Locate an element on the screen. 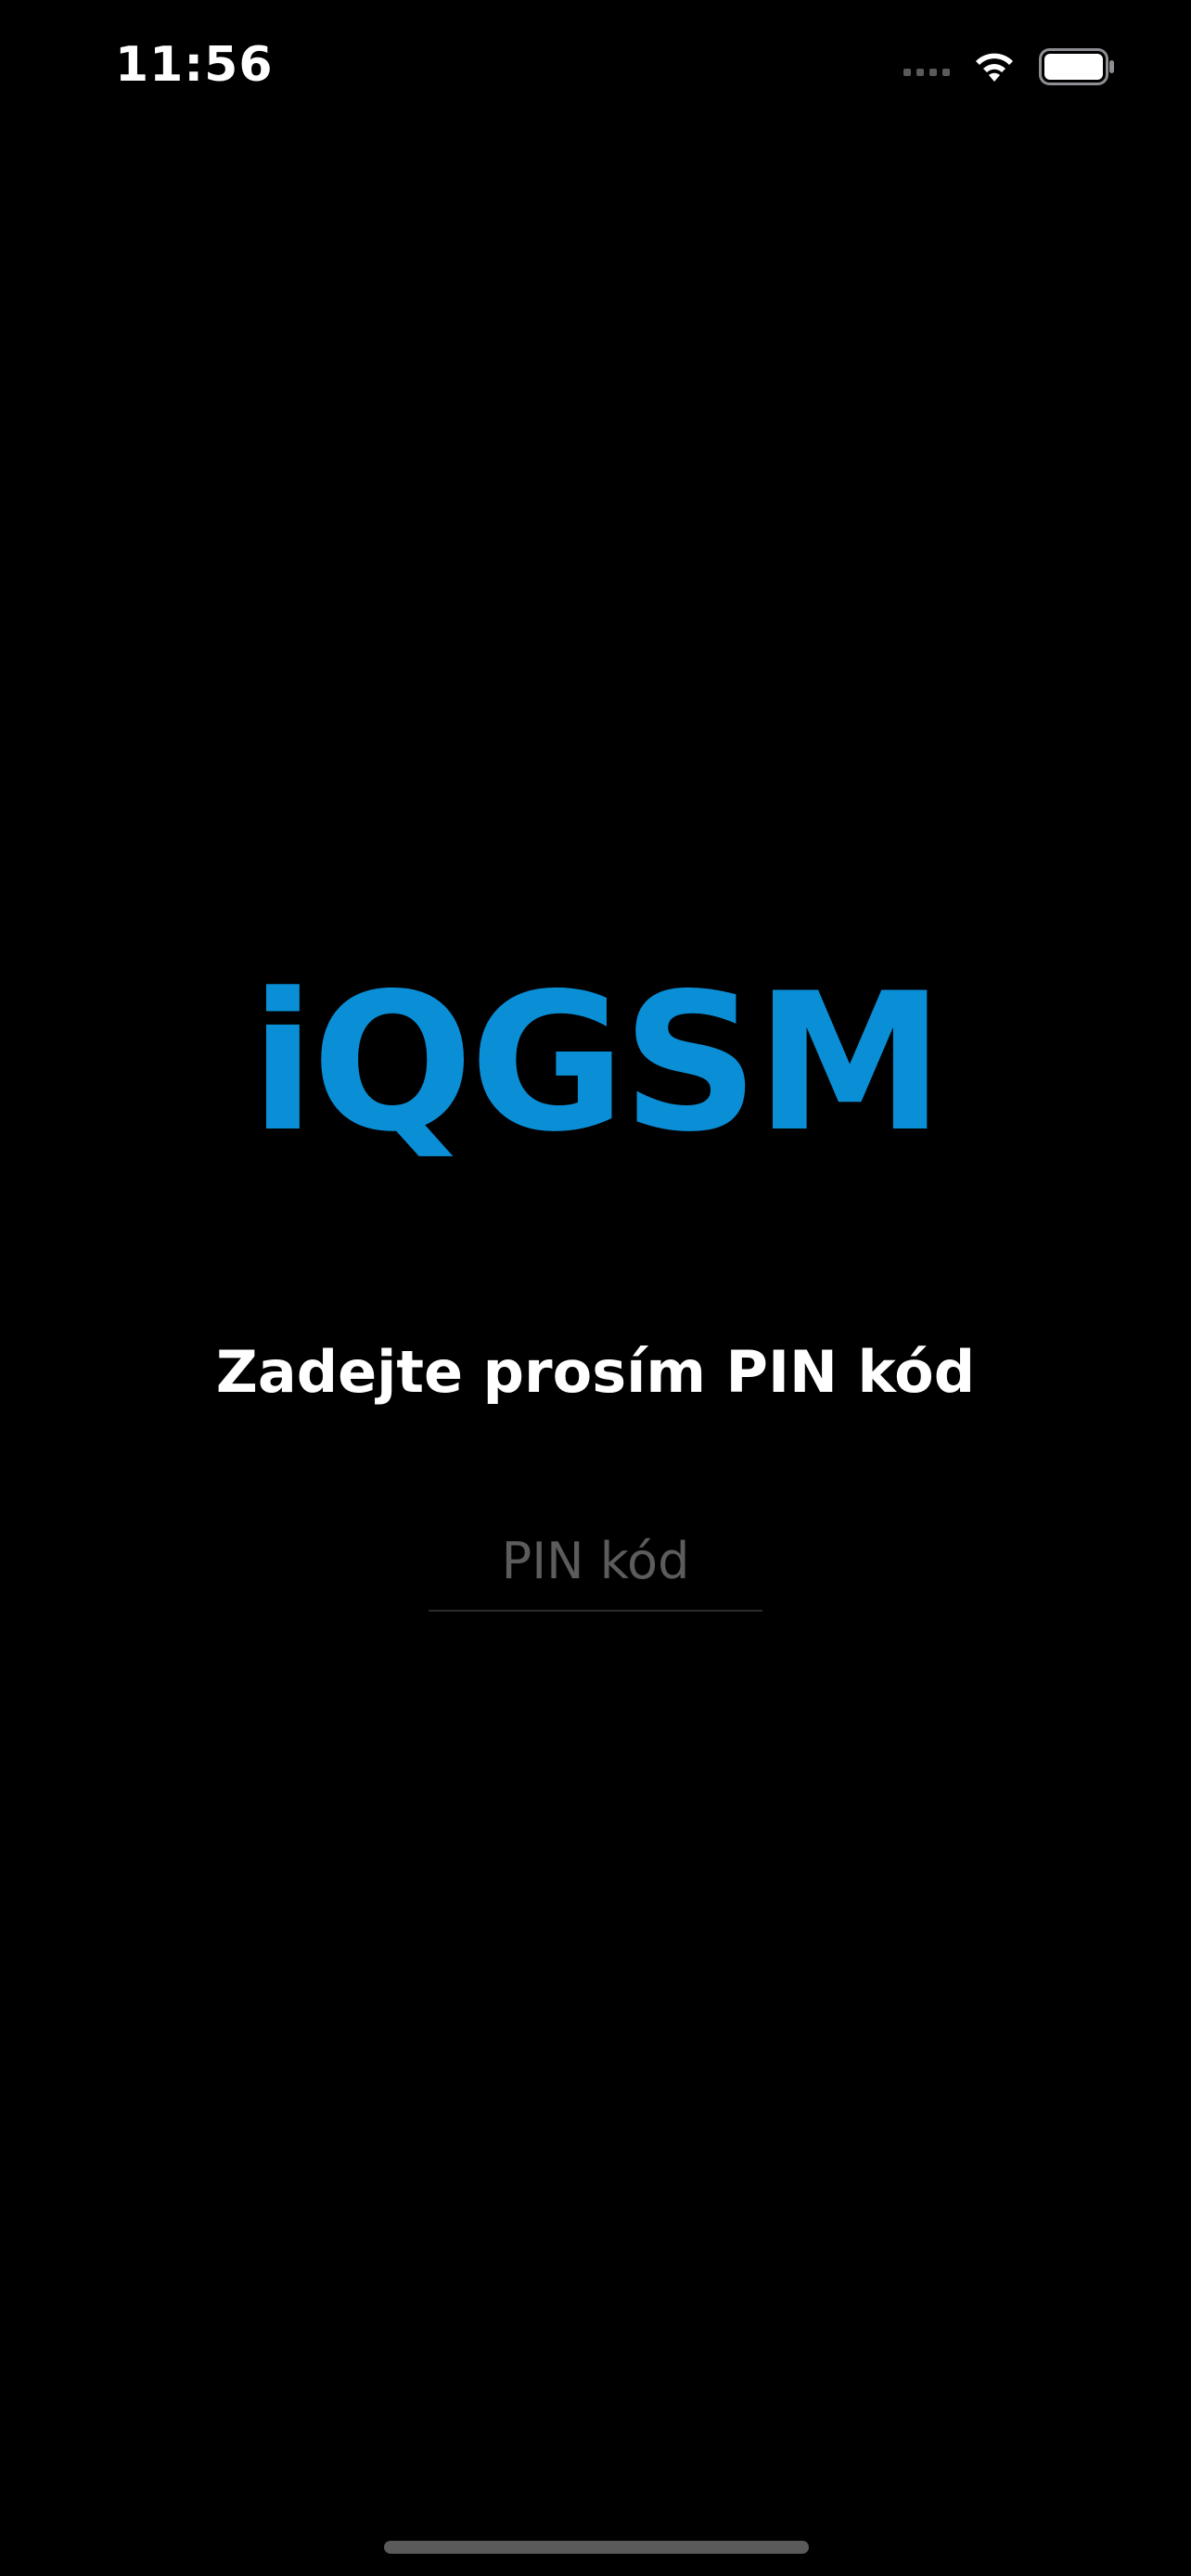 The width and height of the screenshot is (1191, 2576). pin-field is located at coordinates (595, 1561).